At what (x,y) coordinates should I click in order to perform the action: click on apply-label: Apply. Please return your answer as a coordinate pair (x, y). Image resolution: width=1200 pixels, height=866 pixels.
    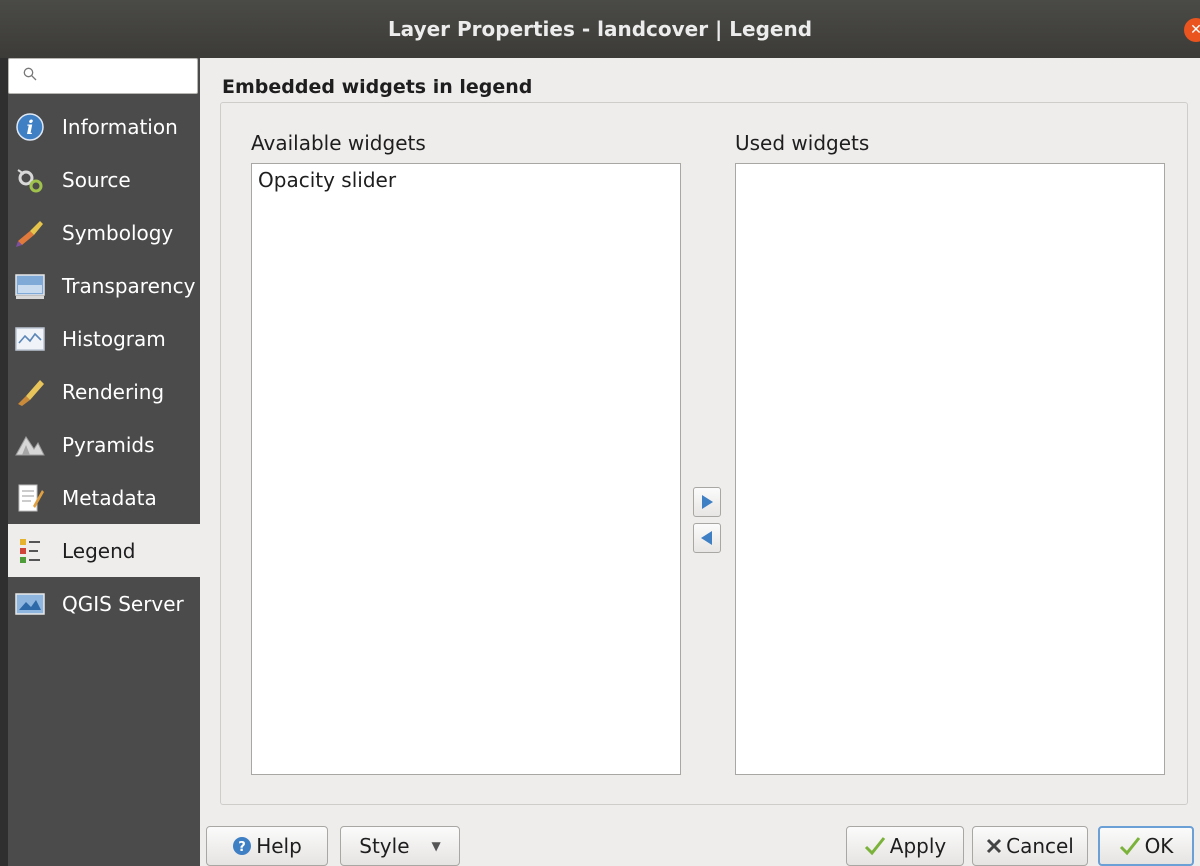
    Looking at the image, I should click on (918, 846).